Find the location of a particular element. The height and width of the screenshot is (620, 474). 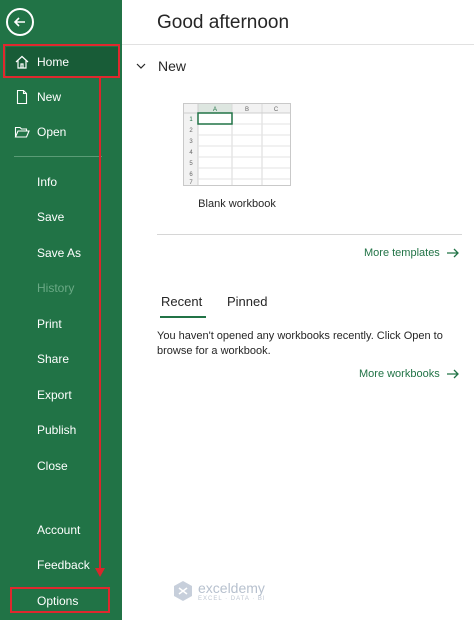

sidebar-item-save-as: Save As is located at coordinates (62, 253).